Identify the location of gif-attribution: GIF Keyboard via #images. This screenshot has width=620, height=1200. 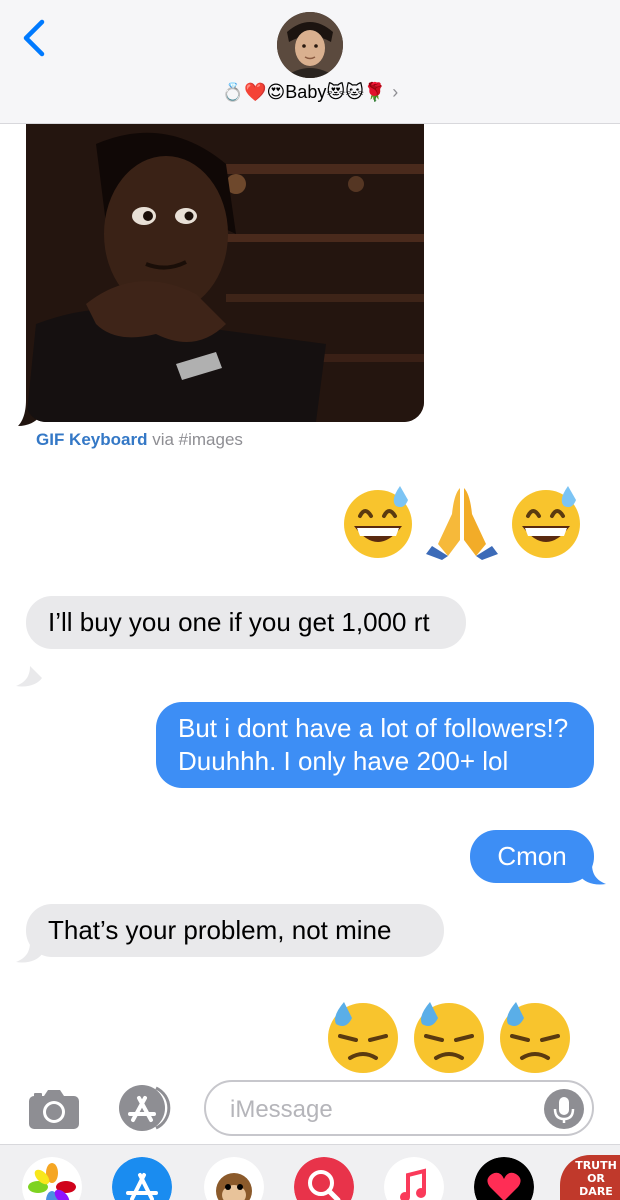
(139, 440).